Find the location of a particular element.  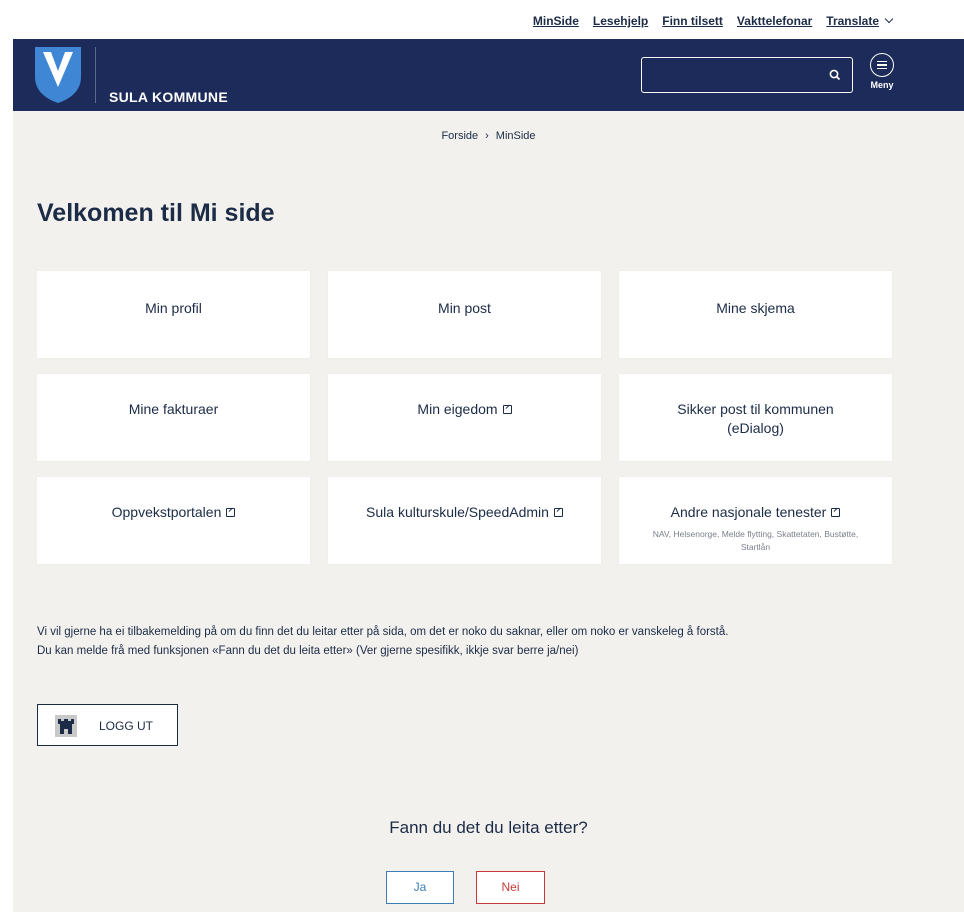

card-label: Min eigedom is located at coordinates (464, 409).